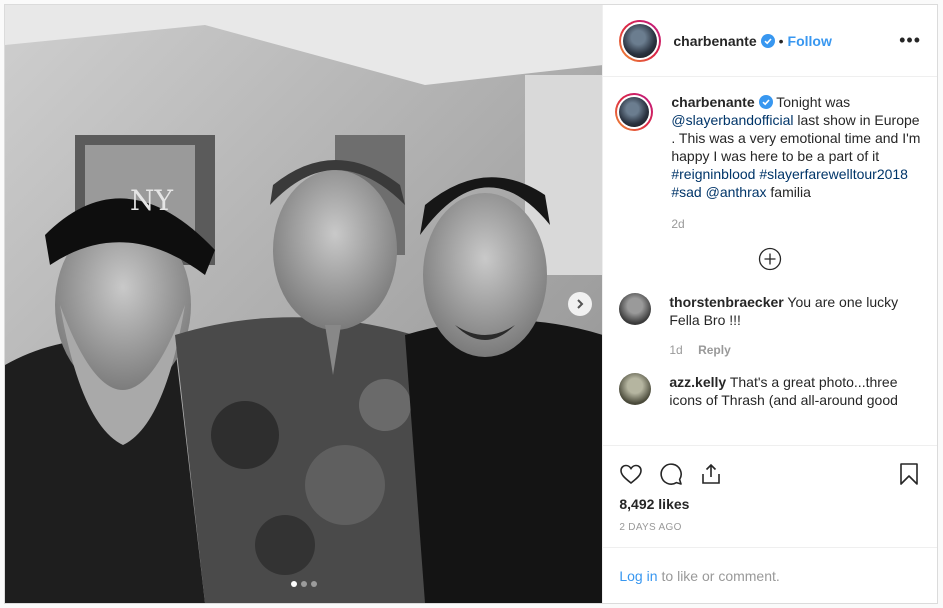 The height and width of the screenshot is (608, 943). Describe the element at coordinates (910, 40) in the screenshot. I see `more-options-button: •••` at that location.